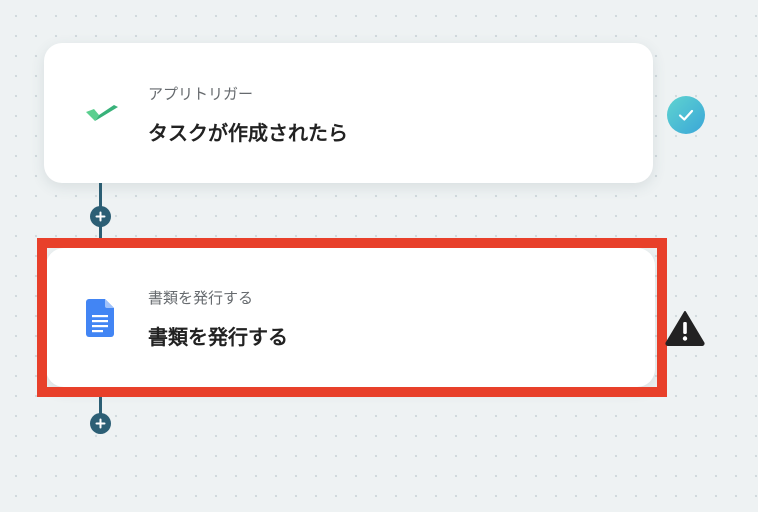  I want to click on google-docs-icon, so click(100, 318).